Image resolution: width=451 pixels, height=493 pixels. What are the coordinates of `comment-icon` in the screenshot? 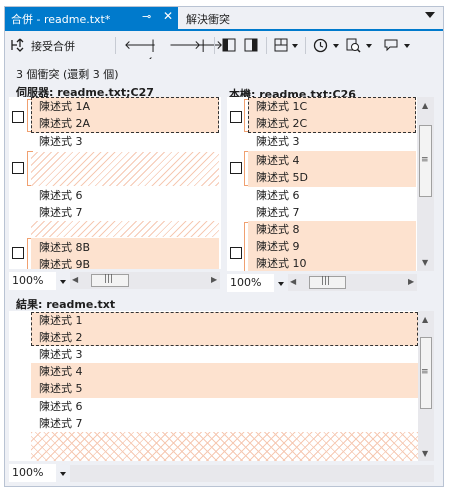 It's located at (391, 45).